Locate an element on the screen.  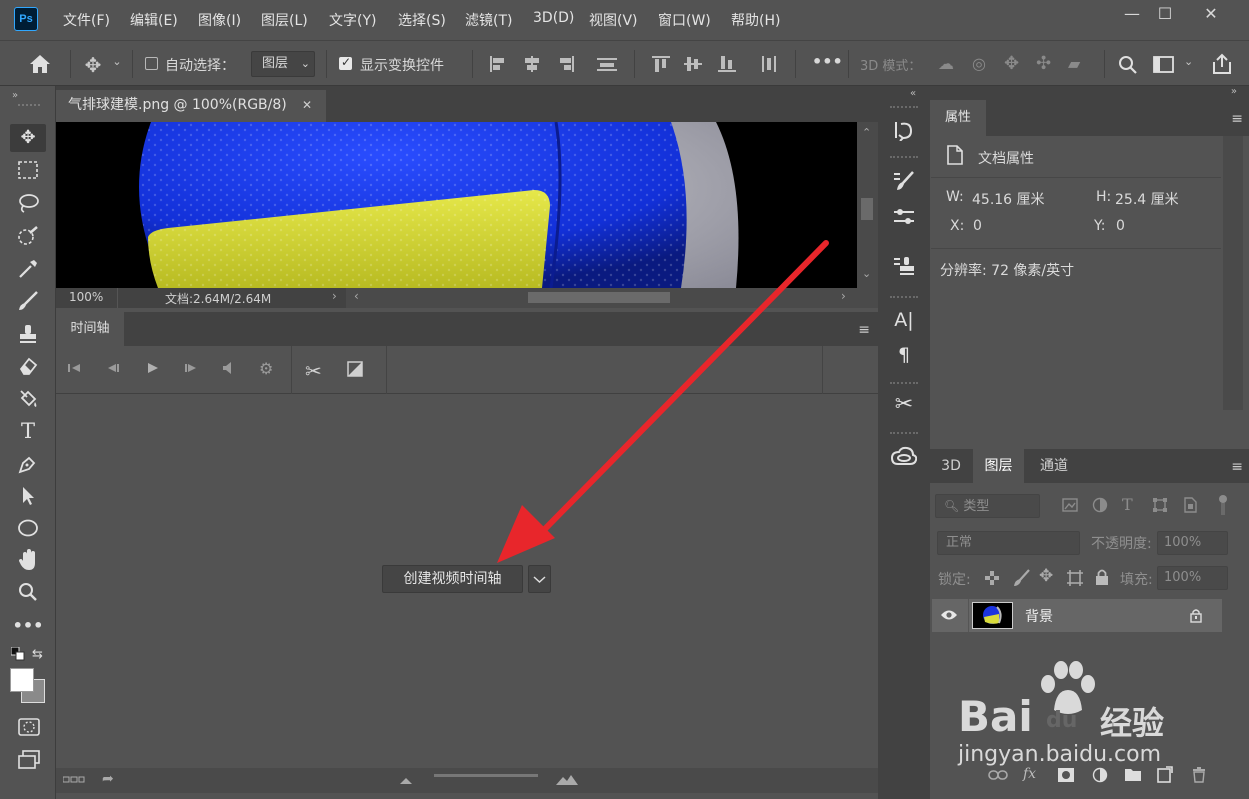
zoom-tool-icon is located at coordinates (28, 592).